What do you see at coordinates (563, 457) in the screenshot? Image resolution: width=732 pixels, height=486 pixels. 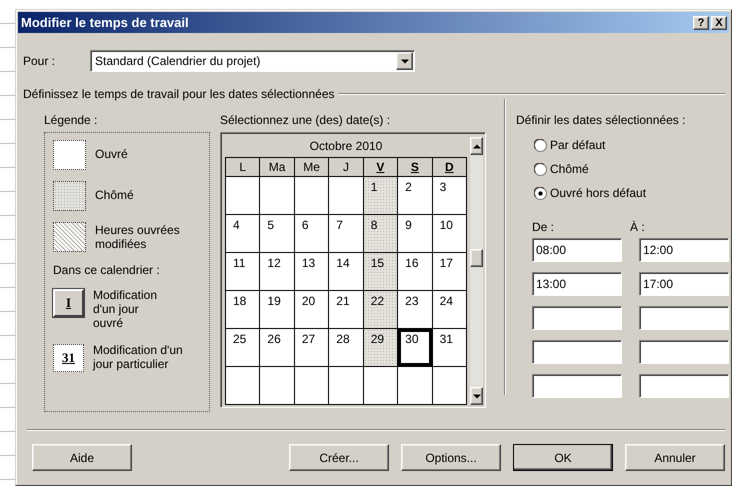 I see `dialog-button: OK` at bounding box center [563, 457].